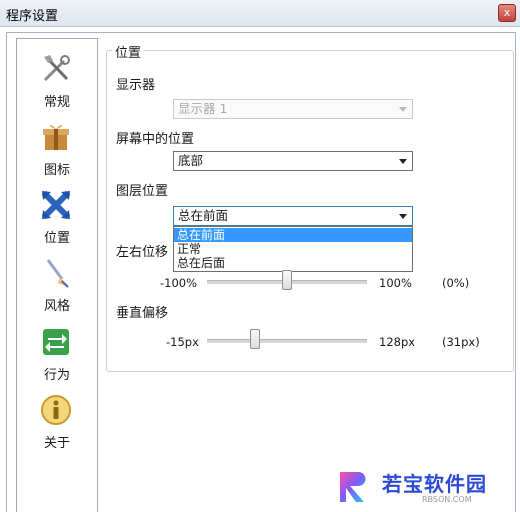 The height and width of the screenshot is (512, 520). I want to click on display-select-value: 显示器 1, so click(203, 108).